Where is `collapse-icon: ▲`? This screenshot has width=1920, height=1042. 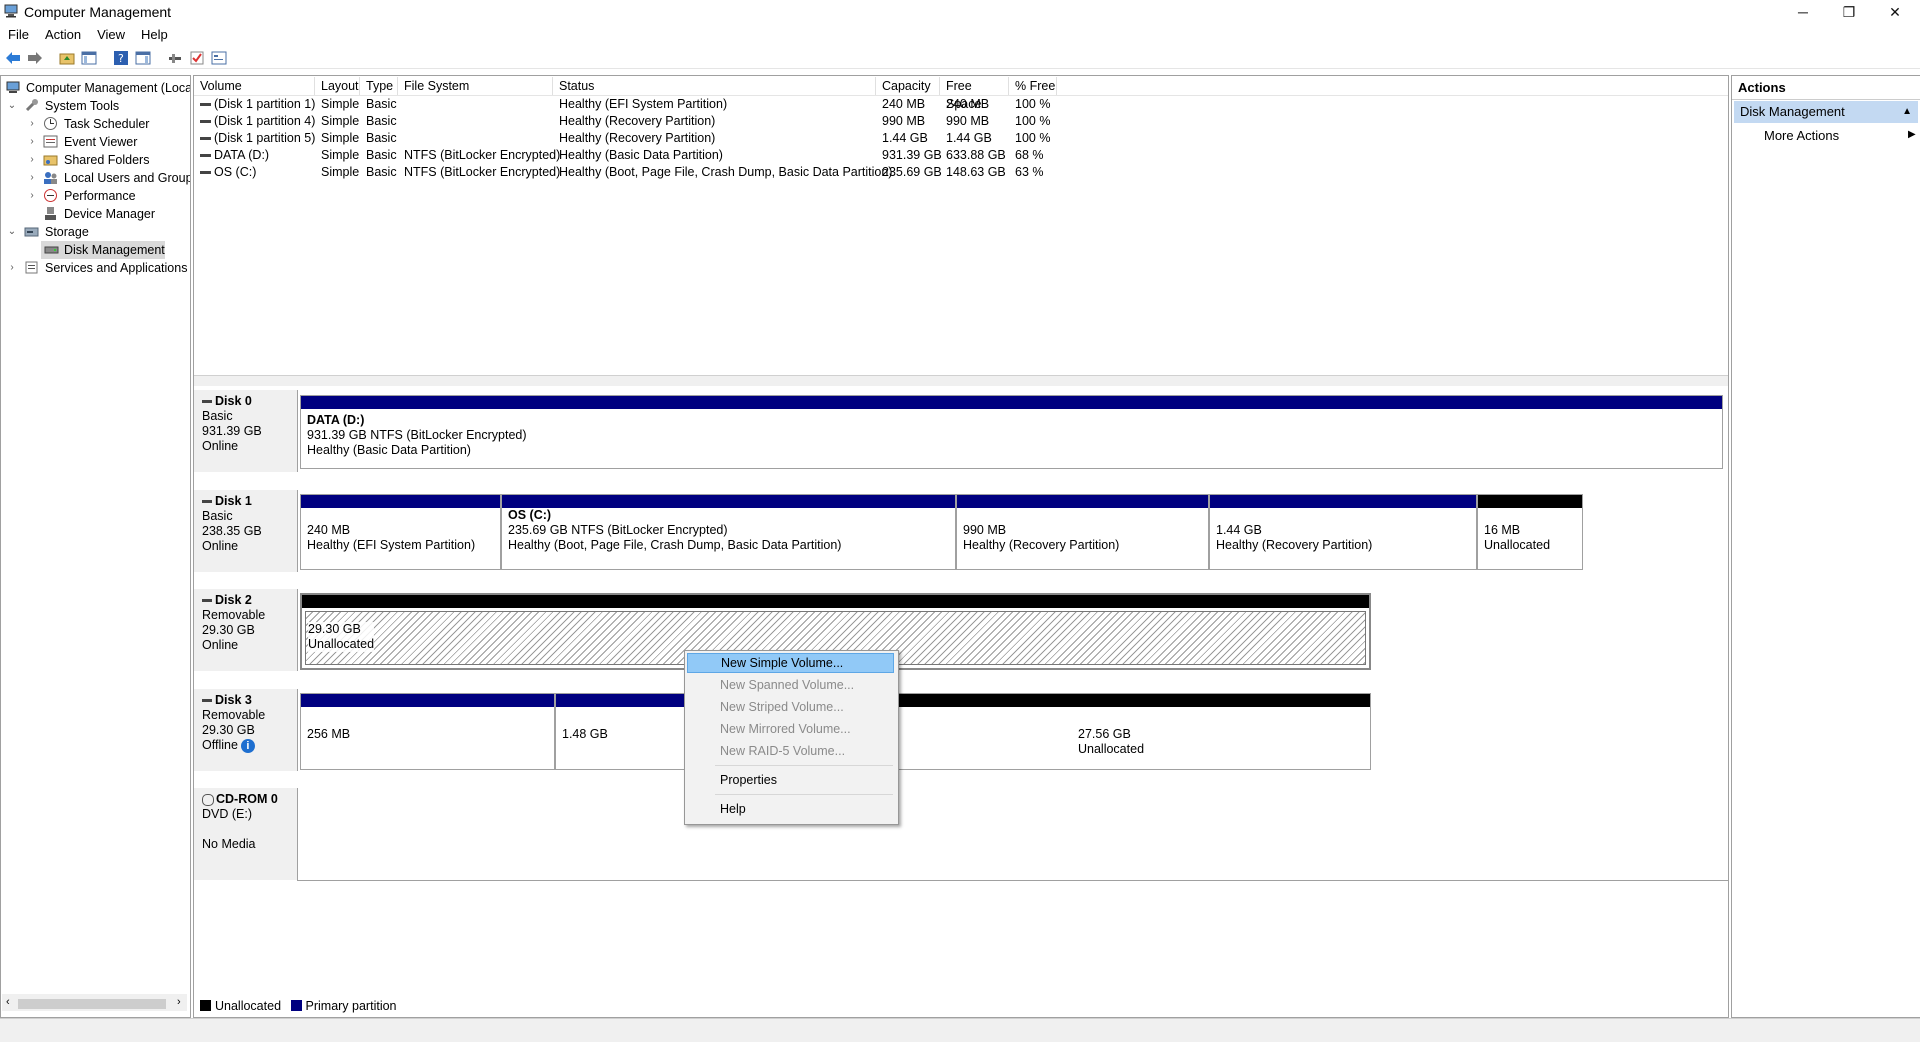
collapse-icon: ▲ is located at coordinates (1907, 112).